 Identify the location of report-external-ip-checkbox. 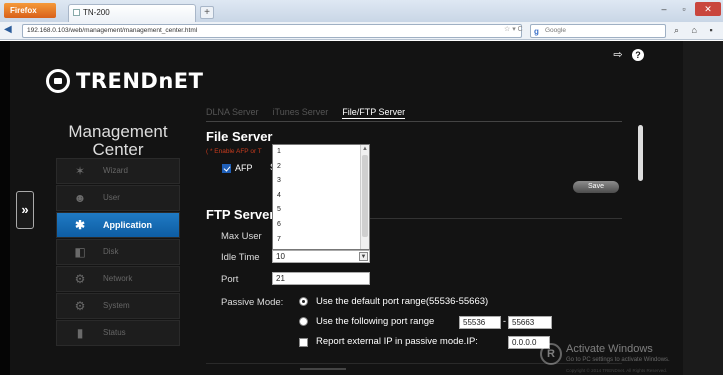
(303, 342).